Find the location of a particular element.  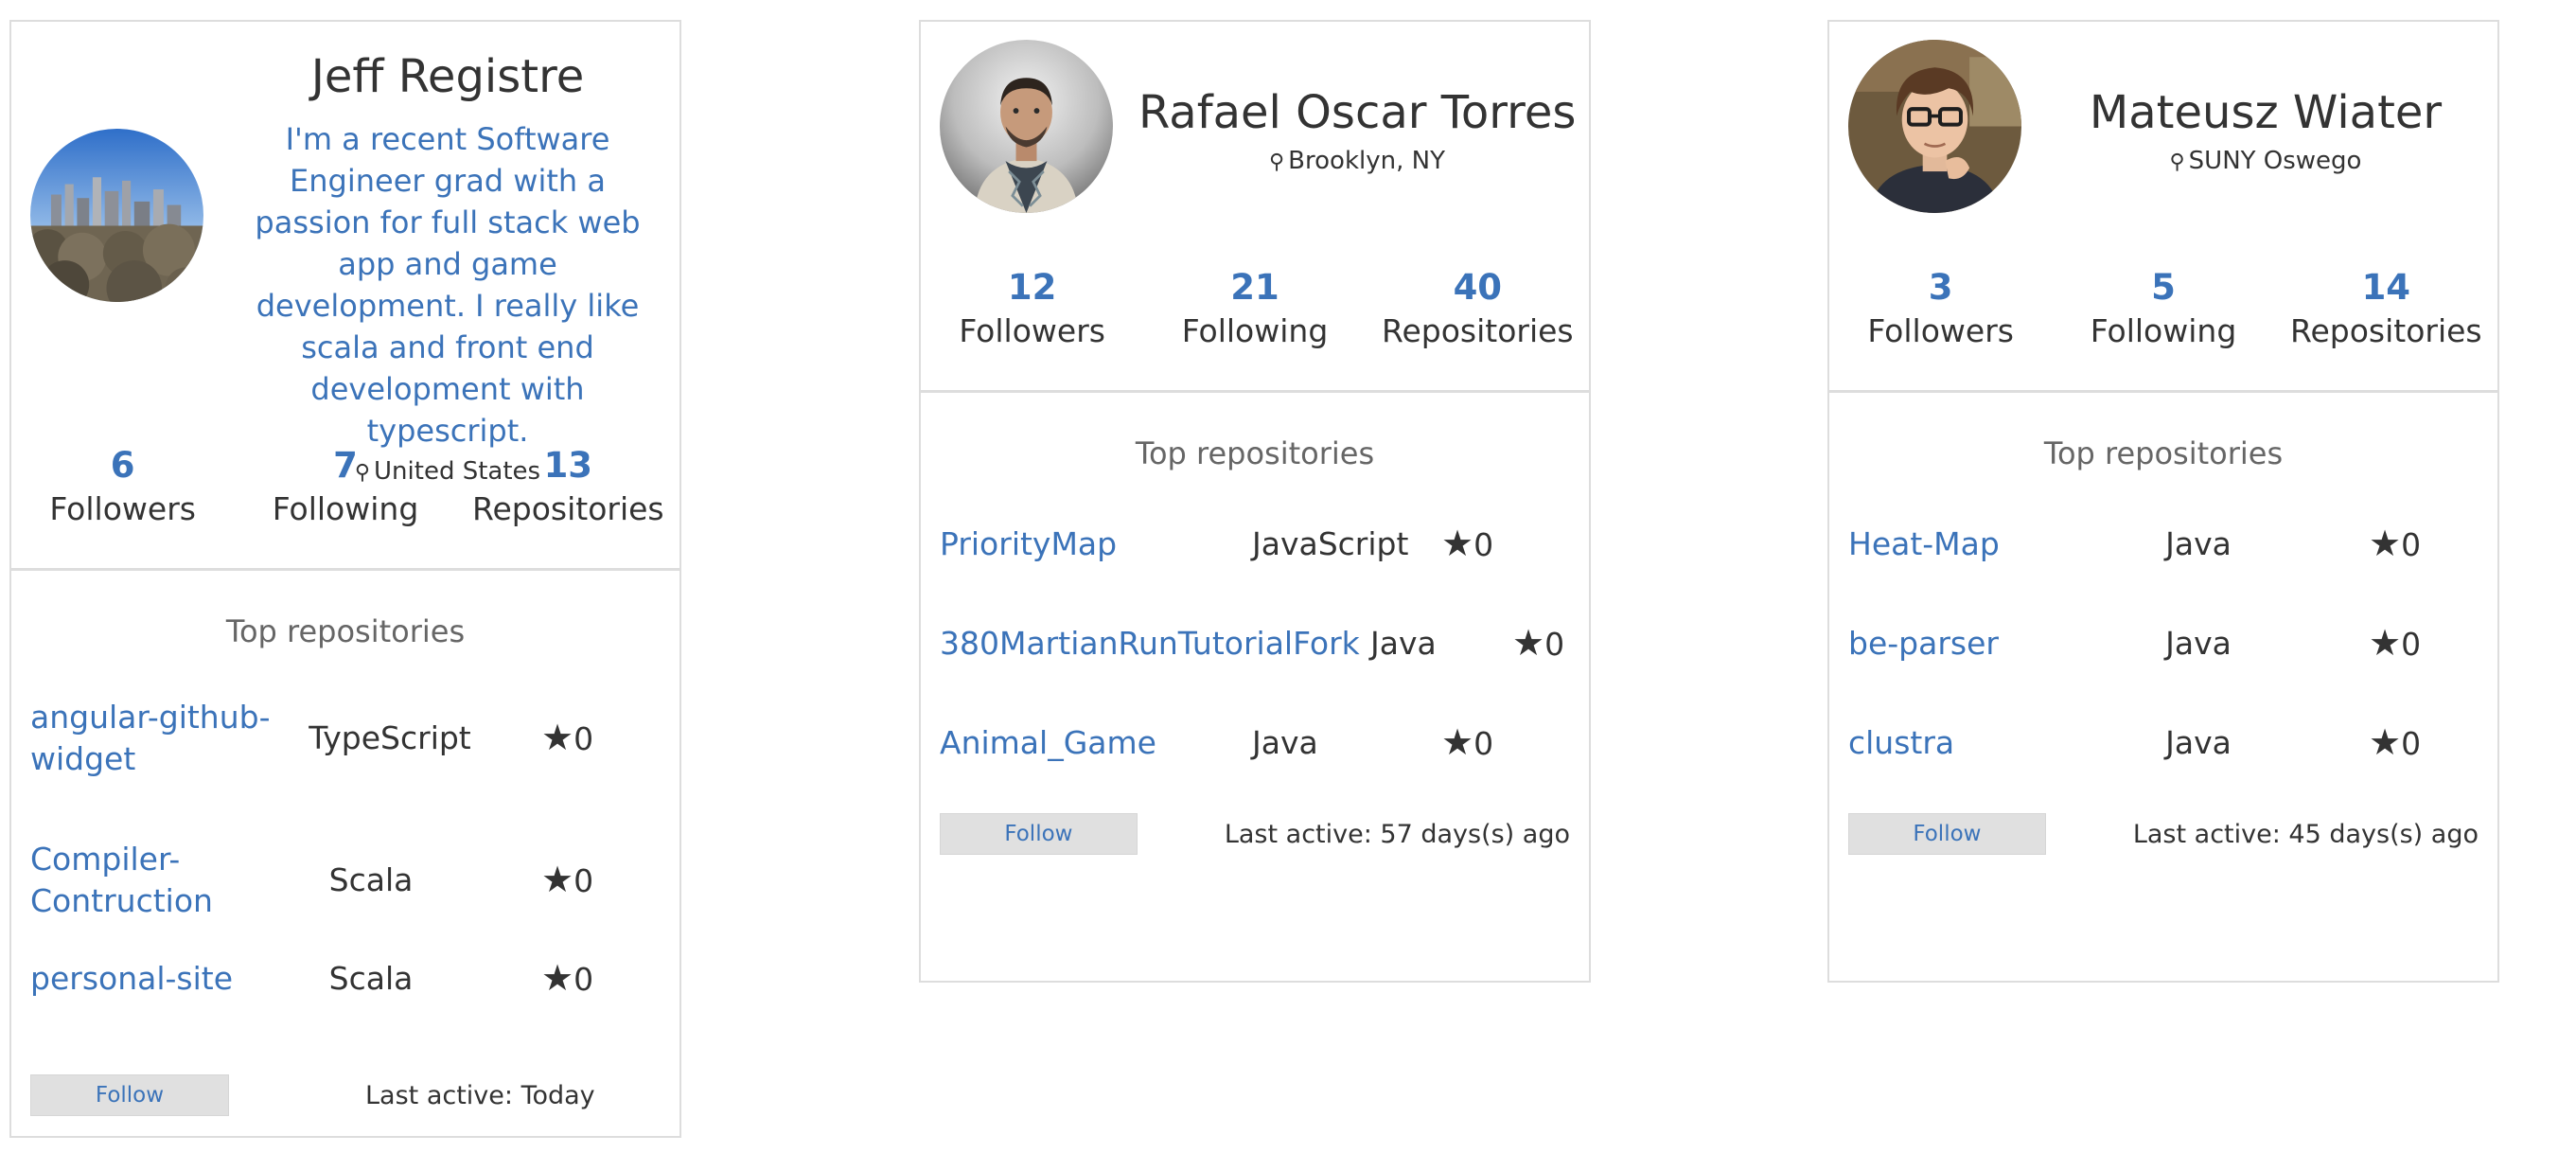

profile-name: Jeff Registre is located at coordinates (447, 76).